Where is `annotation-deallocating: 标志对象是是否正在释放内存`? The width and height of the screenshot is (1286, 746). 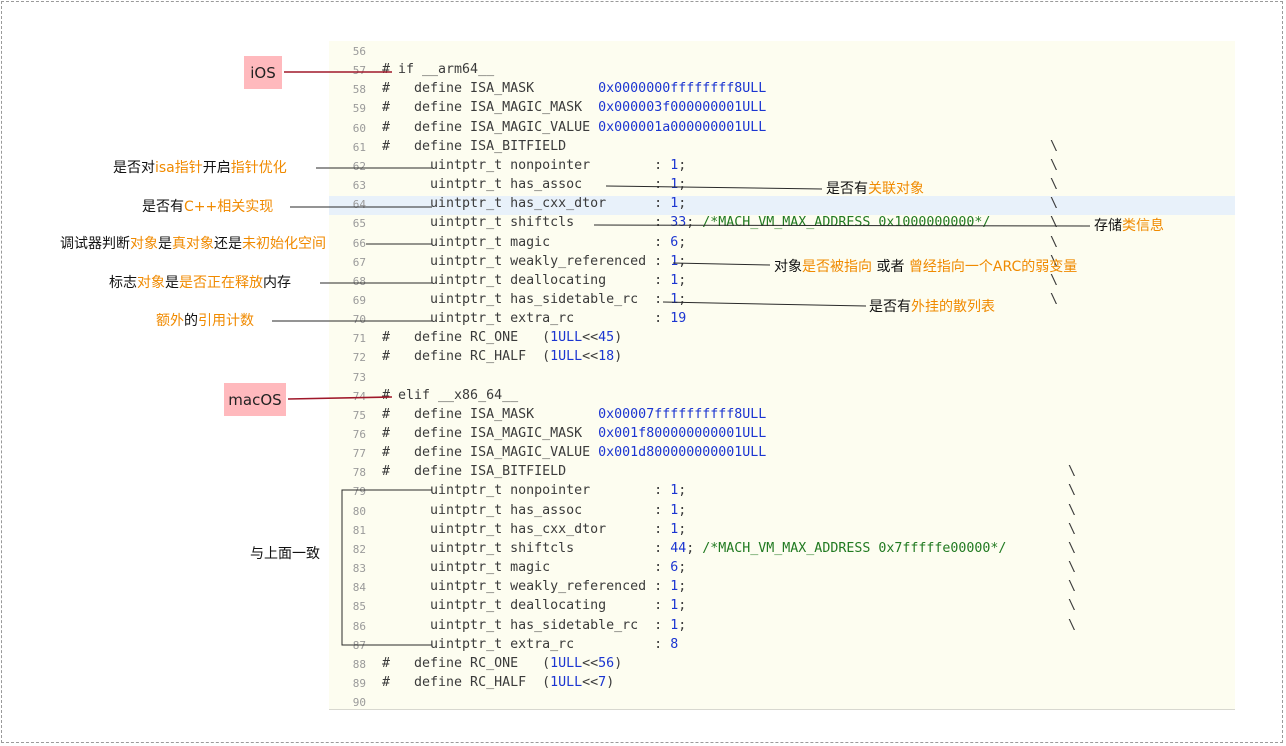 annotation-deallocating: 标志对象是是否正在释放内存 is located at coordinates (200, 283).